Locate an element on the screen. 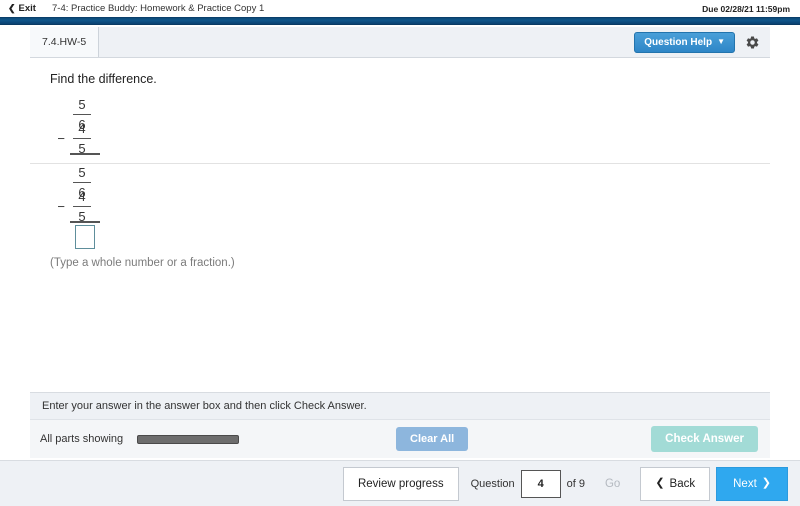 This screenshot has width=800, height=506. question-help-label: Question Help is located at coordinates (678, 42).